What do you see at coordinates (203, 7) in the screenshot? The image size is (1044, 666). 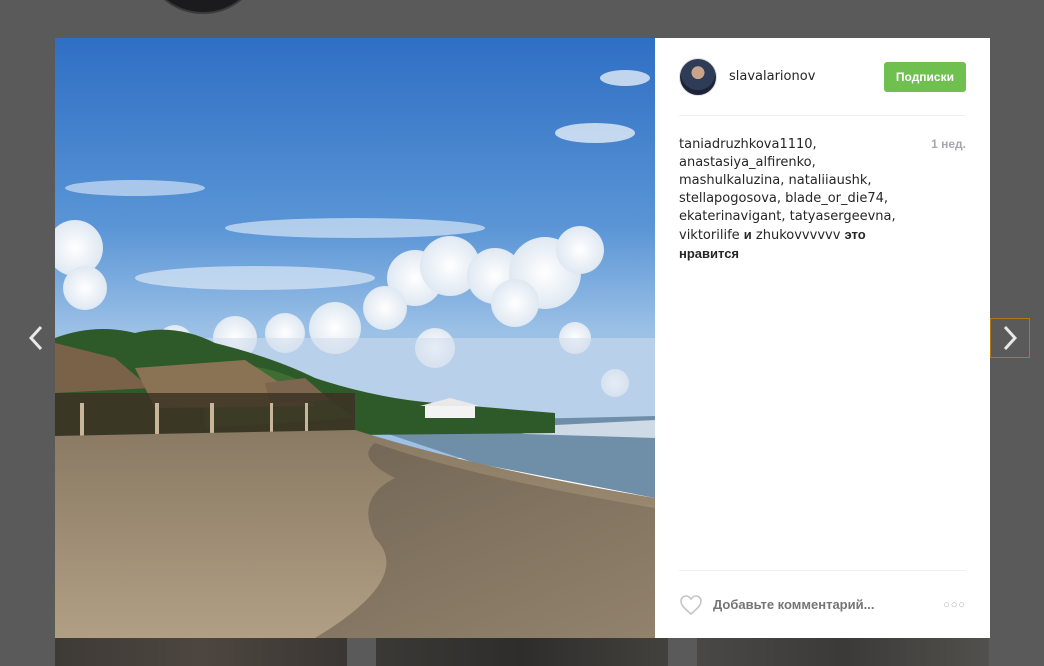 I see `background-profile-avatar` at bounding box center [203, 7].